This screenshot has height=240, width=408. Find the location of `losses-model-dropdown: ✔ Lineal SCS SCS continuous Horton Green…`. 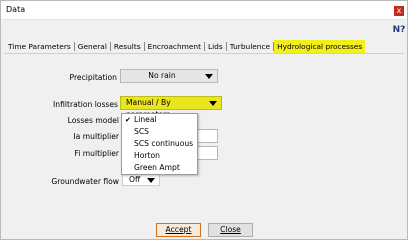

losses-model-dropdown: ✔ Lineal SCS SCS continuous Horton Green… is located at coordinates (159, 144).